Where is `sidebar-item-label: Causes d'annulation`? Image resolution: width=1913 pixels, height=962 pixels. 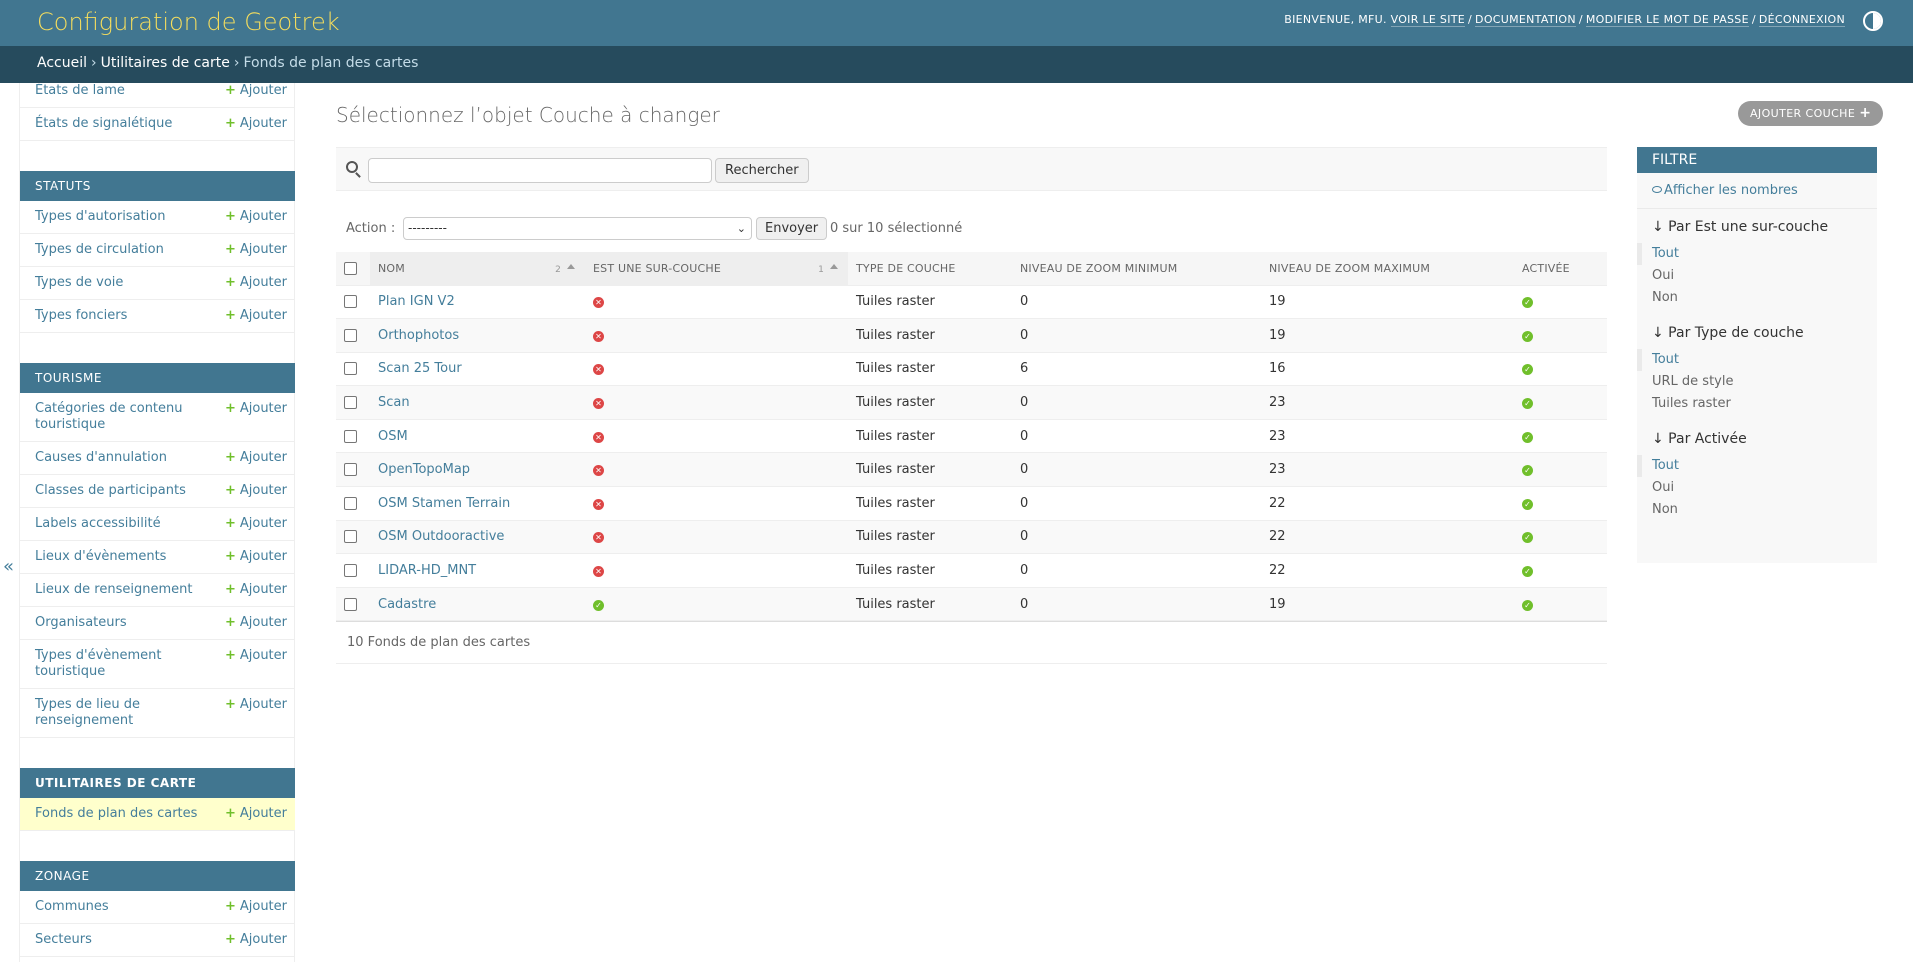
sidebar-item-label: Causes d'annulation is located at coordinates (125, 458).